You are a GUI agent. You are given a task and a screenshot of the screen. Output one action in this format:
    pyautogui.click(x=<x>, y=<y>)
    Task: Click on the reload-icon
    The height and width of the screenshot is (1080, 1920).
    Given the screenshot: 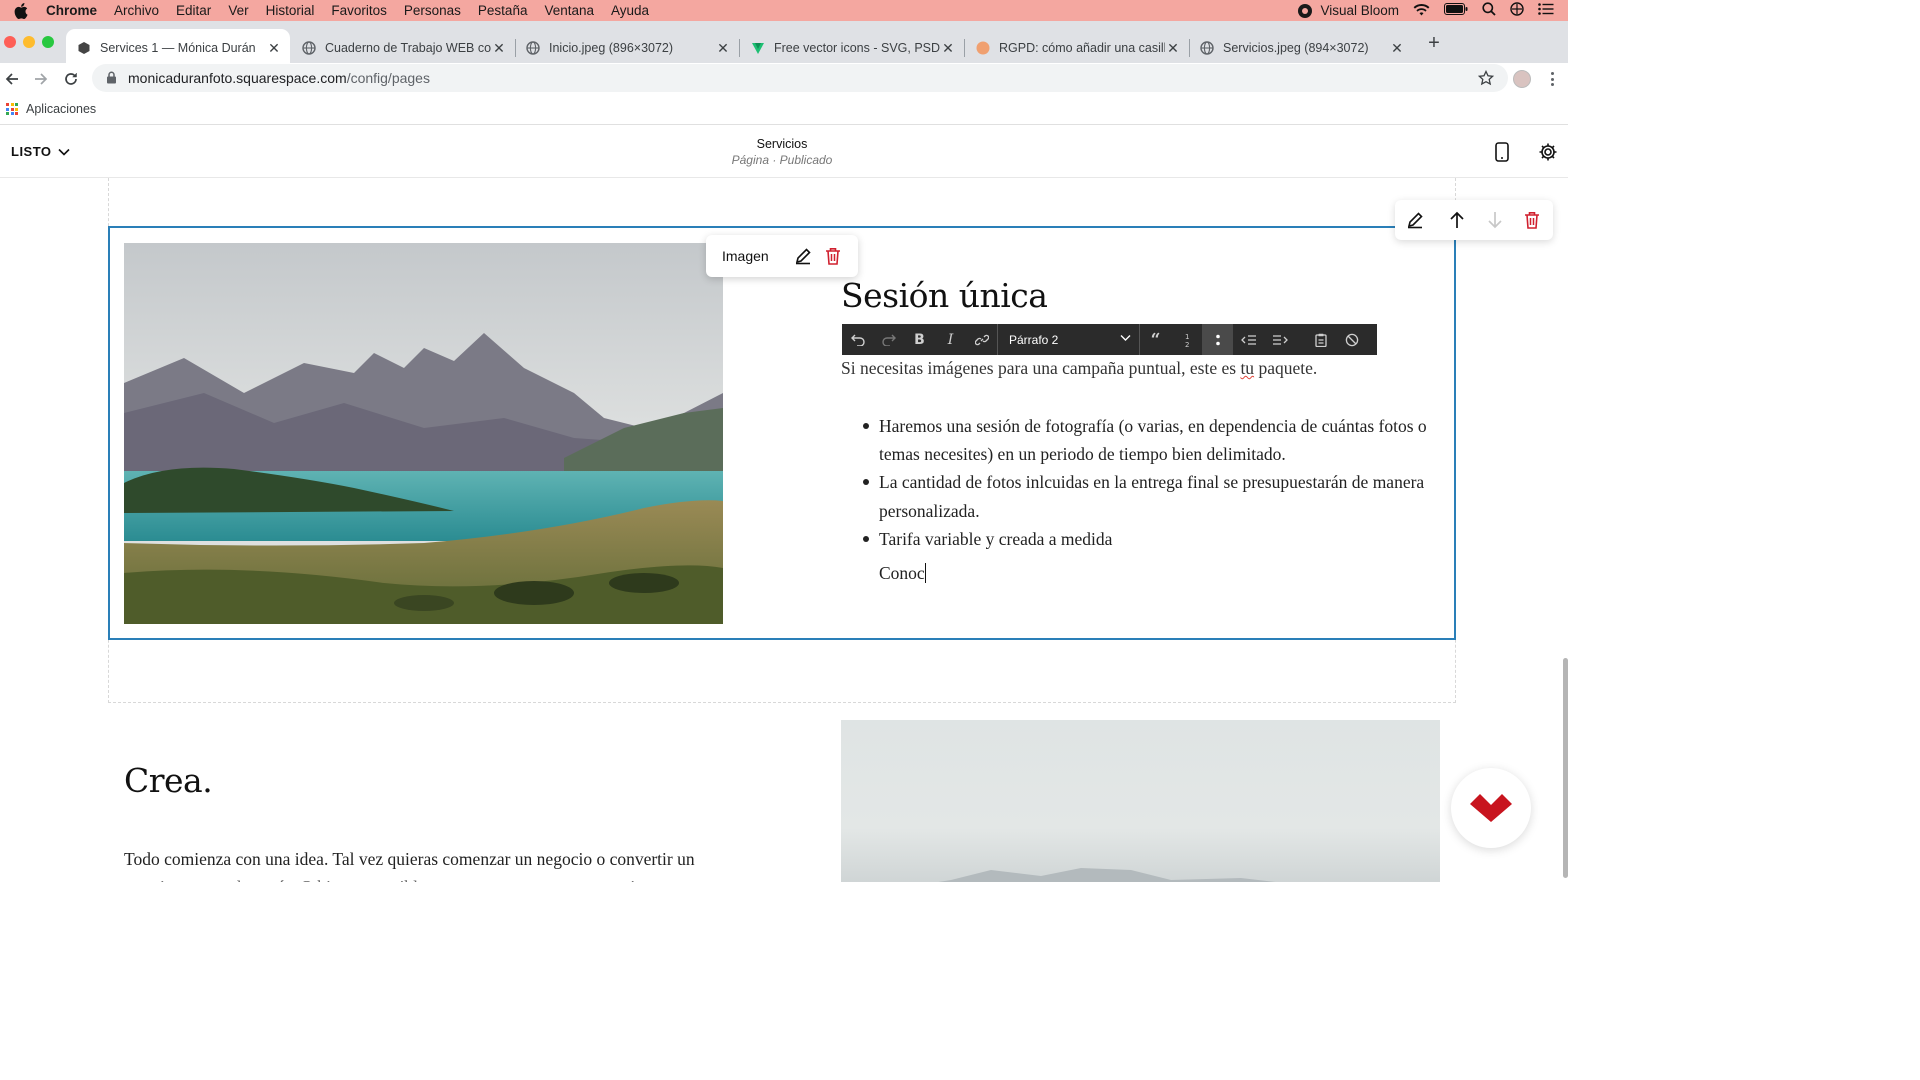 What is the action you would take?
    pyautogui.click(x=71, y=79)
    